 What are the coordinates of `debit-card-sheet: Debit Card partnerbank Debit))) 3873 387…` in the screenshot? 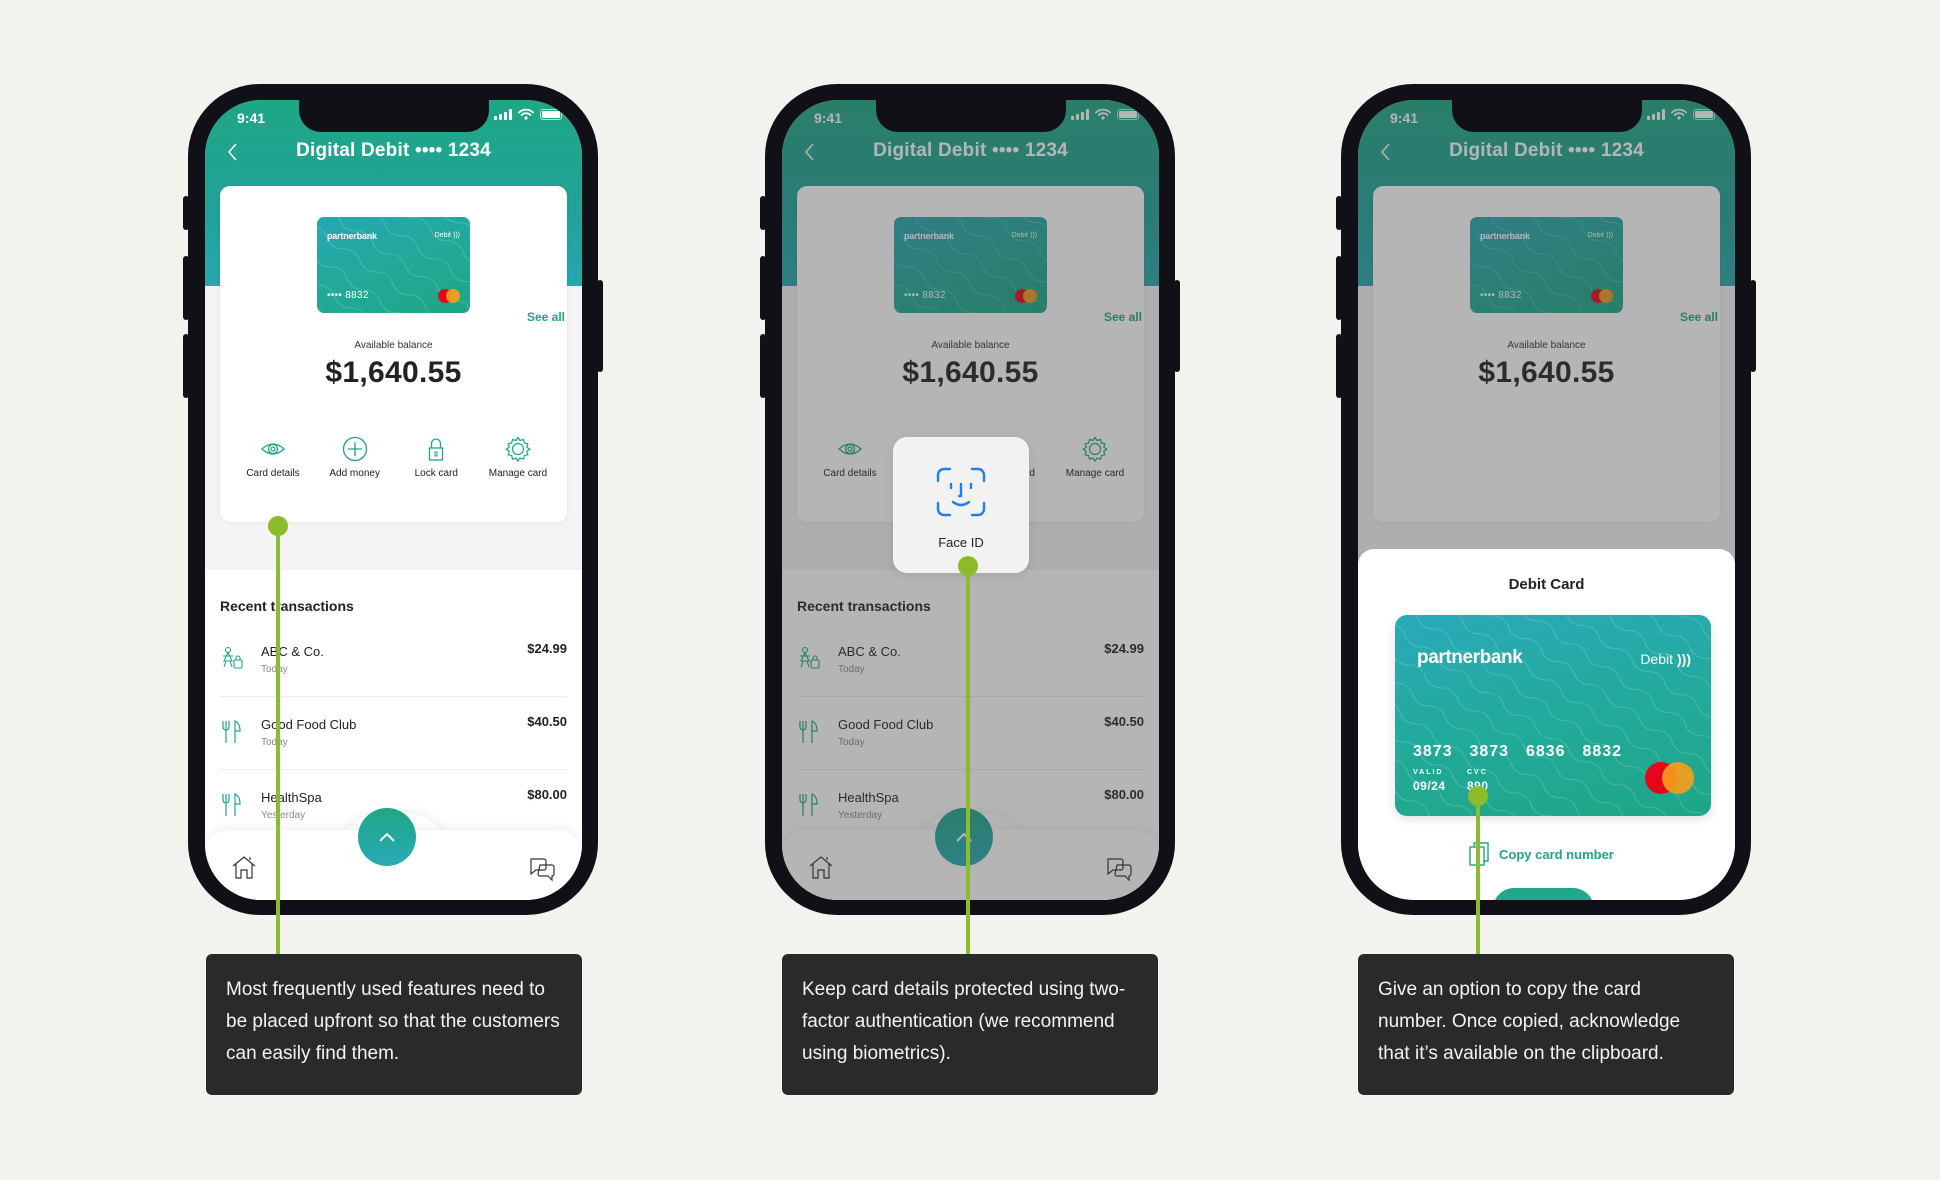 It's located at (1546, 724).